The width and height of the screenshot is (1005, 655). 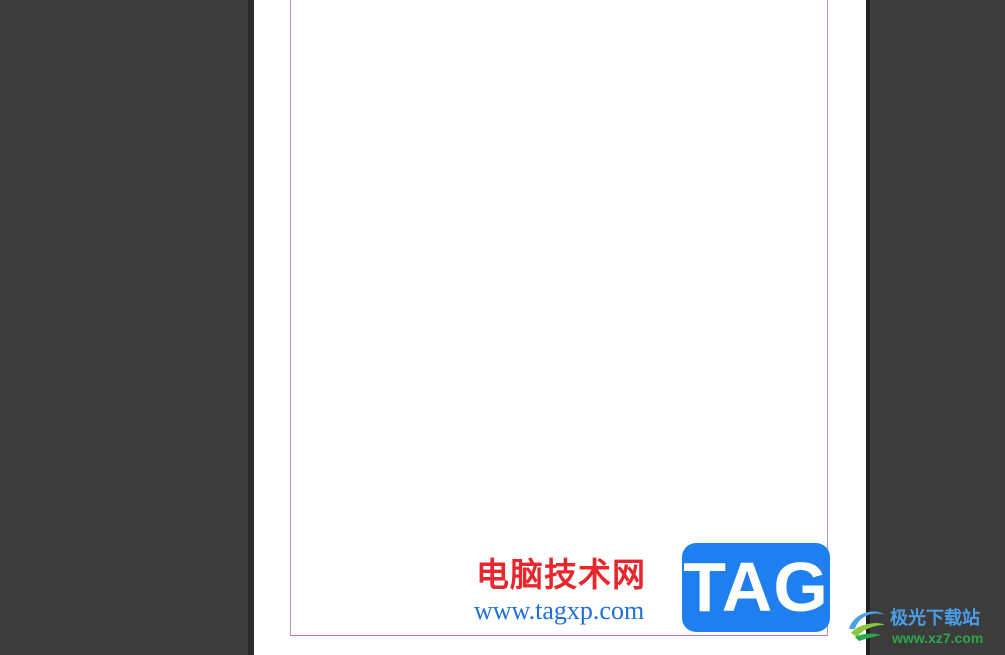 I want to click on watermark2-site-url: www.xz7.com, so click(x=938, y=638).